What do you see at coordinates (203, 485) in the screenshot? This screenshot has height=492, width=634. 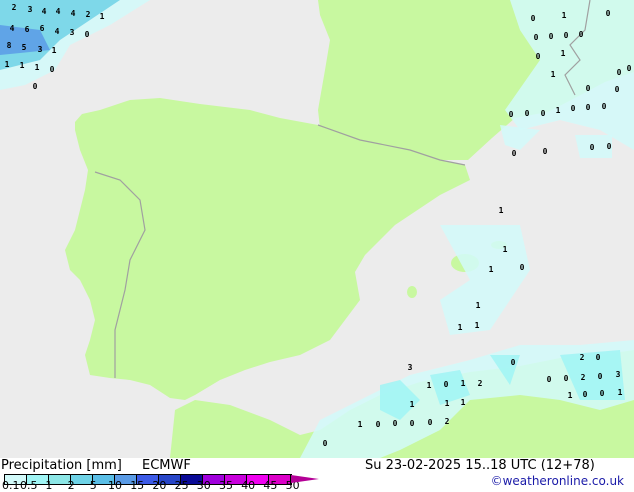 I see `legend-tick-label: 30` at bounding box center [203, 485].